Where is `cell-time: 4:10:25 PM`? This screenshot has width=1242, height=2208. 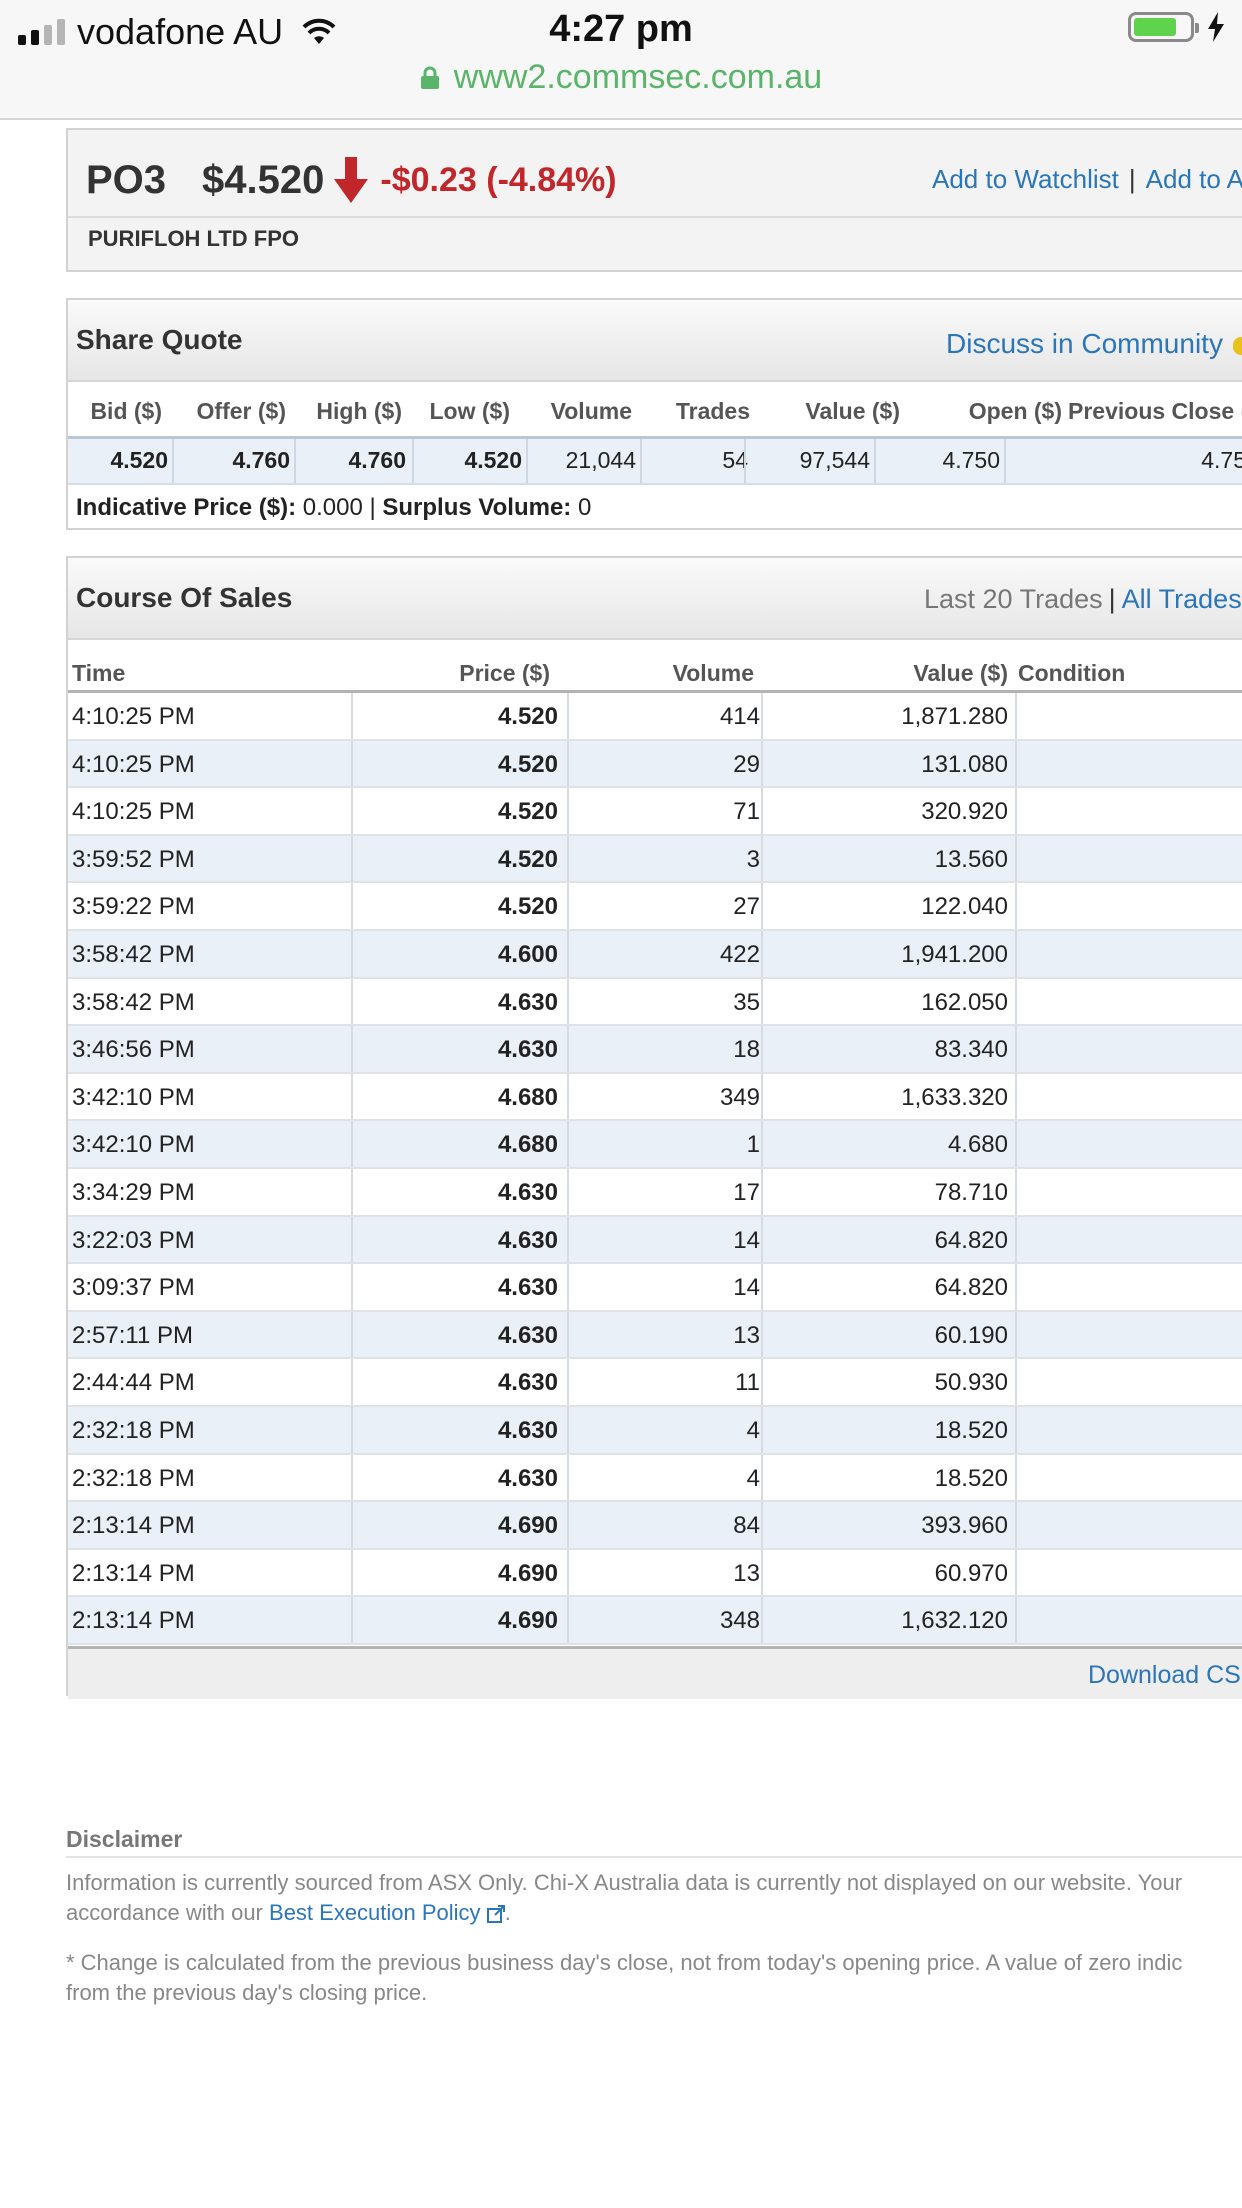 cell-time: 4:10:25 PM is located at coordinates (133, 716).